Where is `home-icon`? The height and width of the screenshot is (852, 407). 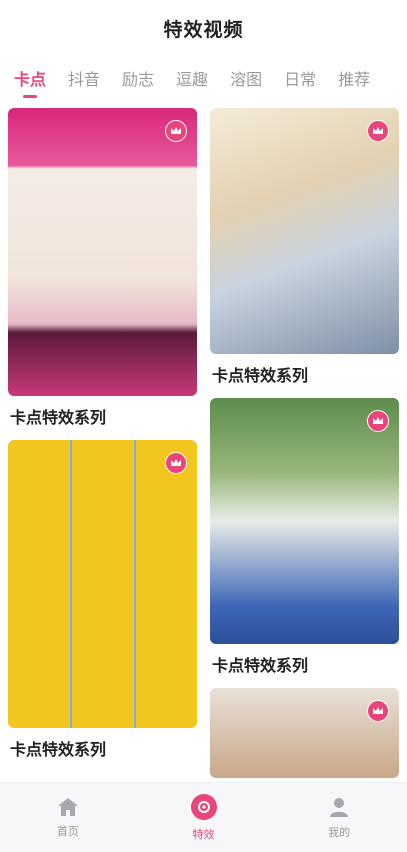
home-icon is located at coordinates (67, 806).